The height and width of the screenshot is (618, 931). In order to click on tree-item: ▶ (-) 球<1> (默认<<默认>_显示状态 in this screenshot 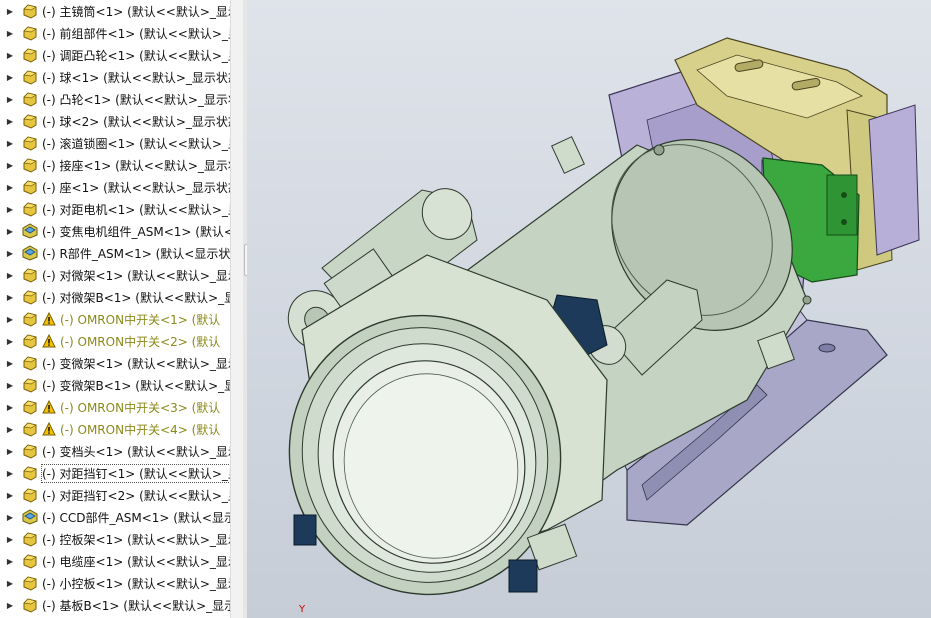, I will do `click(115, 77)`.